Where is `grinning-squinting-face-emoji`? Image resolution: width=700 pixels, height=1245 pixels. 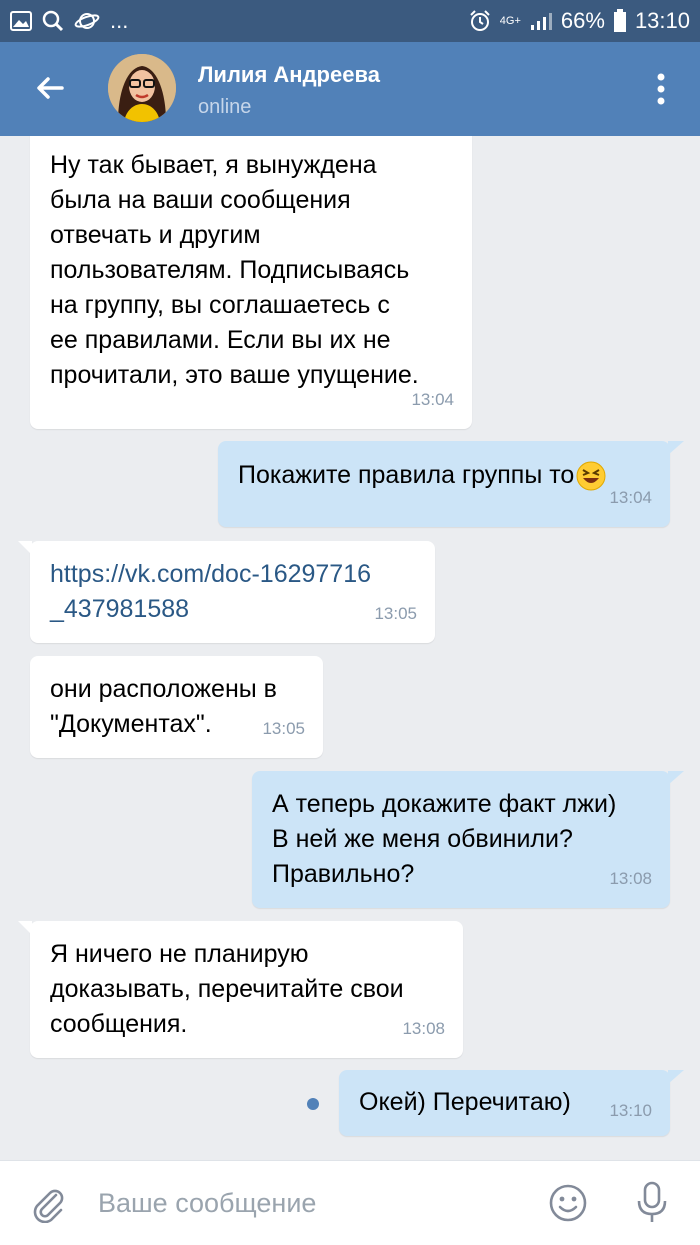 grinning-squinting-face-emoji is located at coordinates (591, 475).